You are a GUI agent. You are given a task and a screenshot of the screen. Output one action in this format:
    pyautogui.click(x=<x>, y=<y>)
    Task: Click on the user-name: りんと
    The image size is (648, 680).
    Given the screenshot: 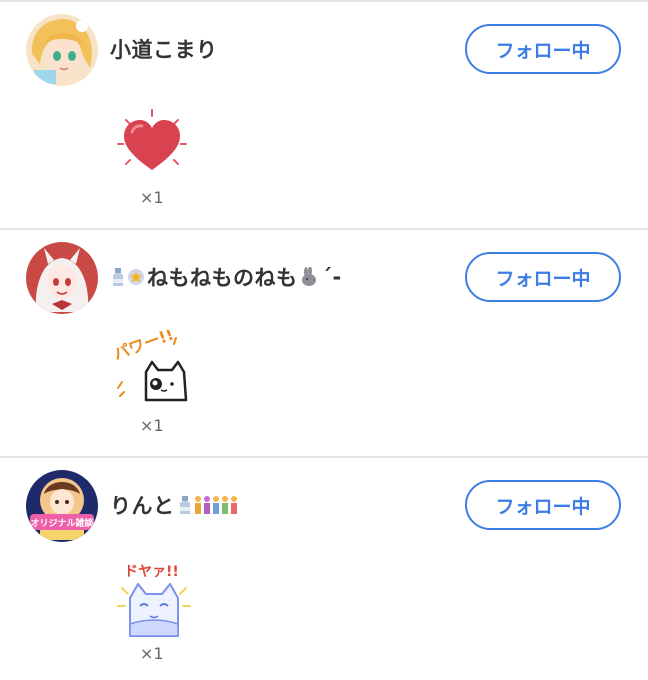 What is the action you would take?
    pyautogui.click(x=142, y=505)
    